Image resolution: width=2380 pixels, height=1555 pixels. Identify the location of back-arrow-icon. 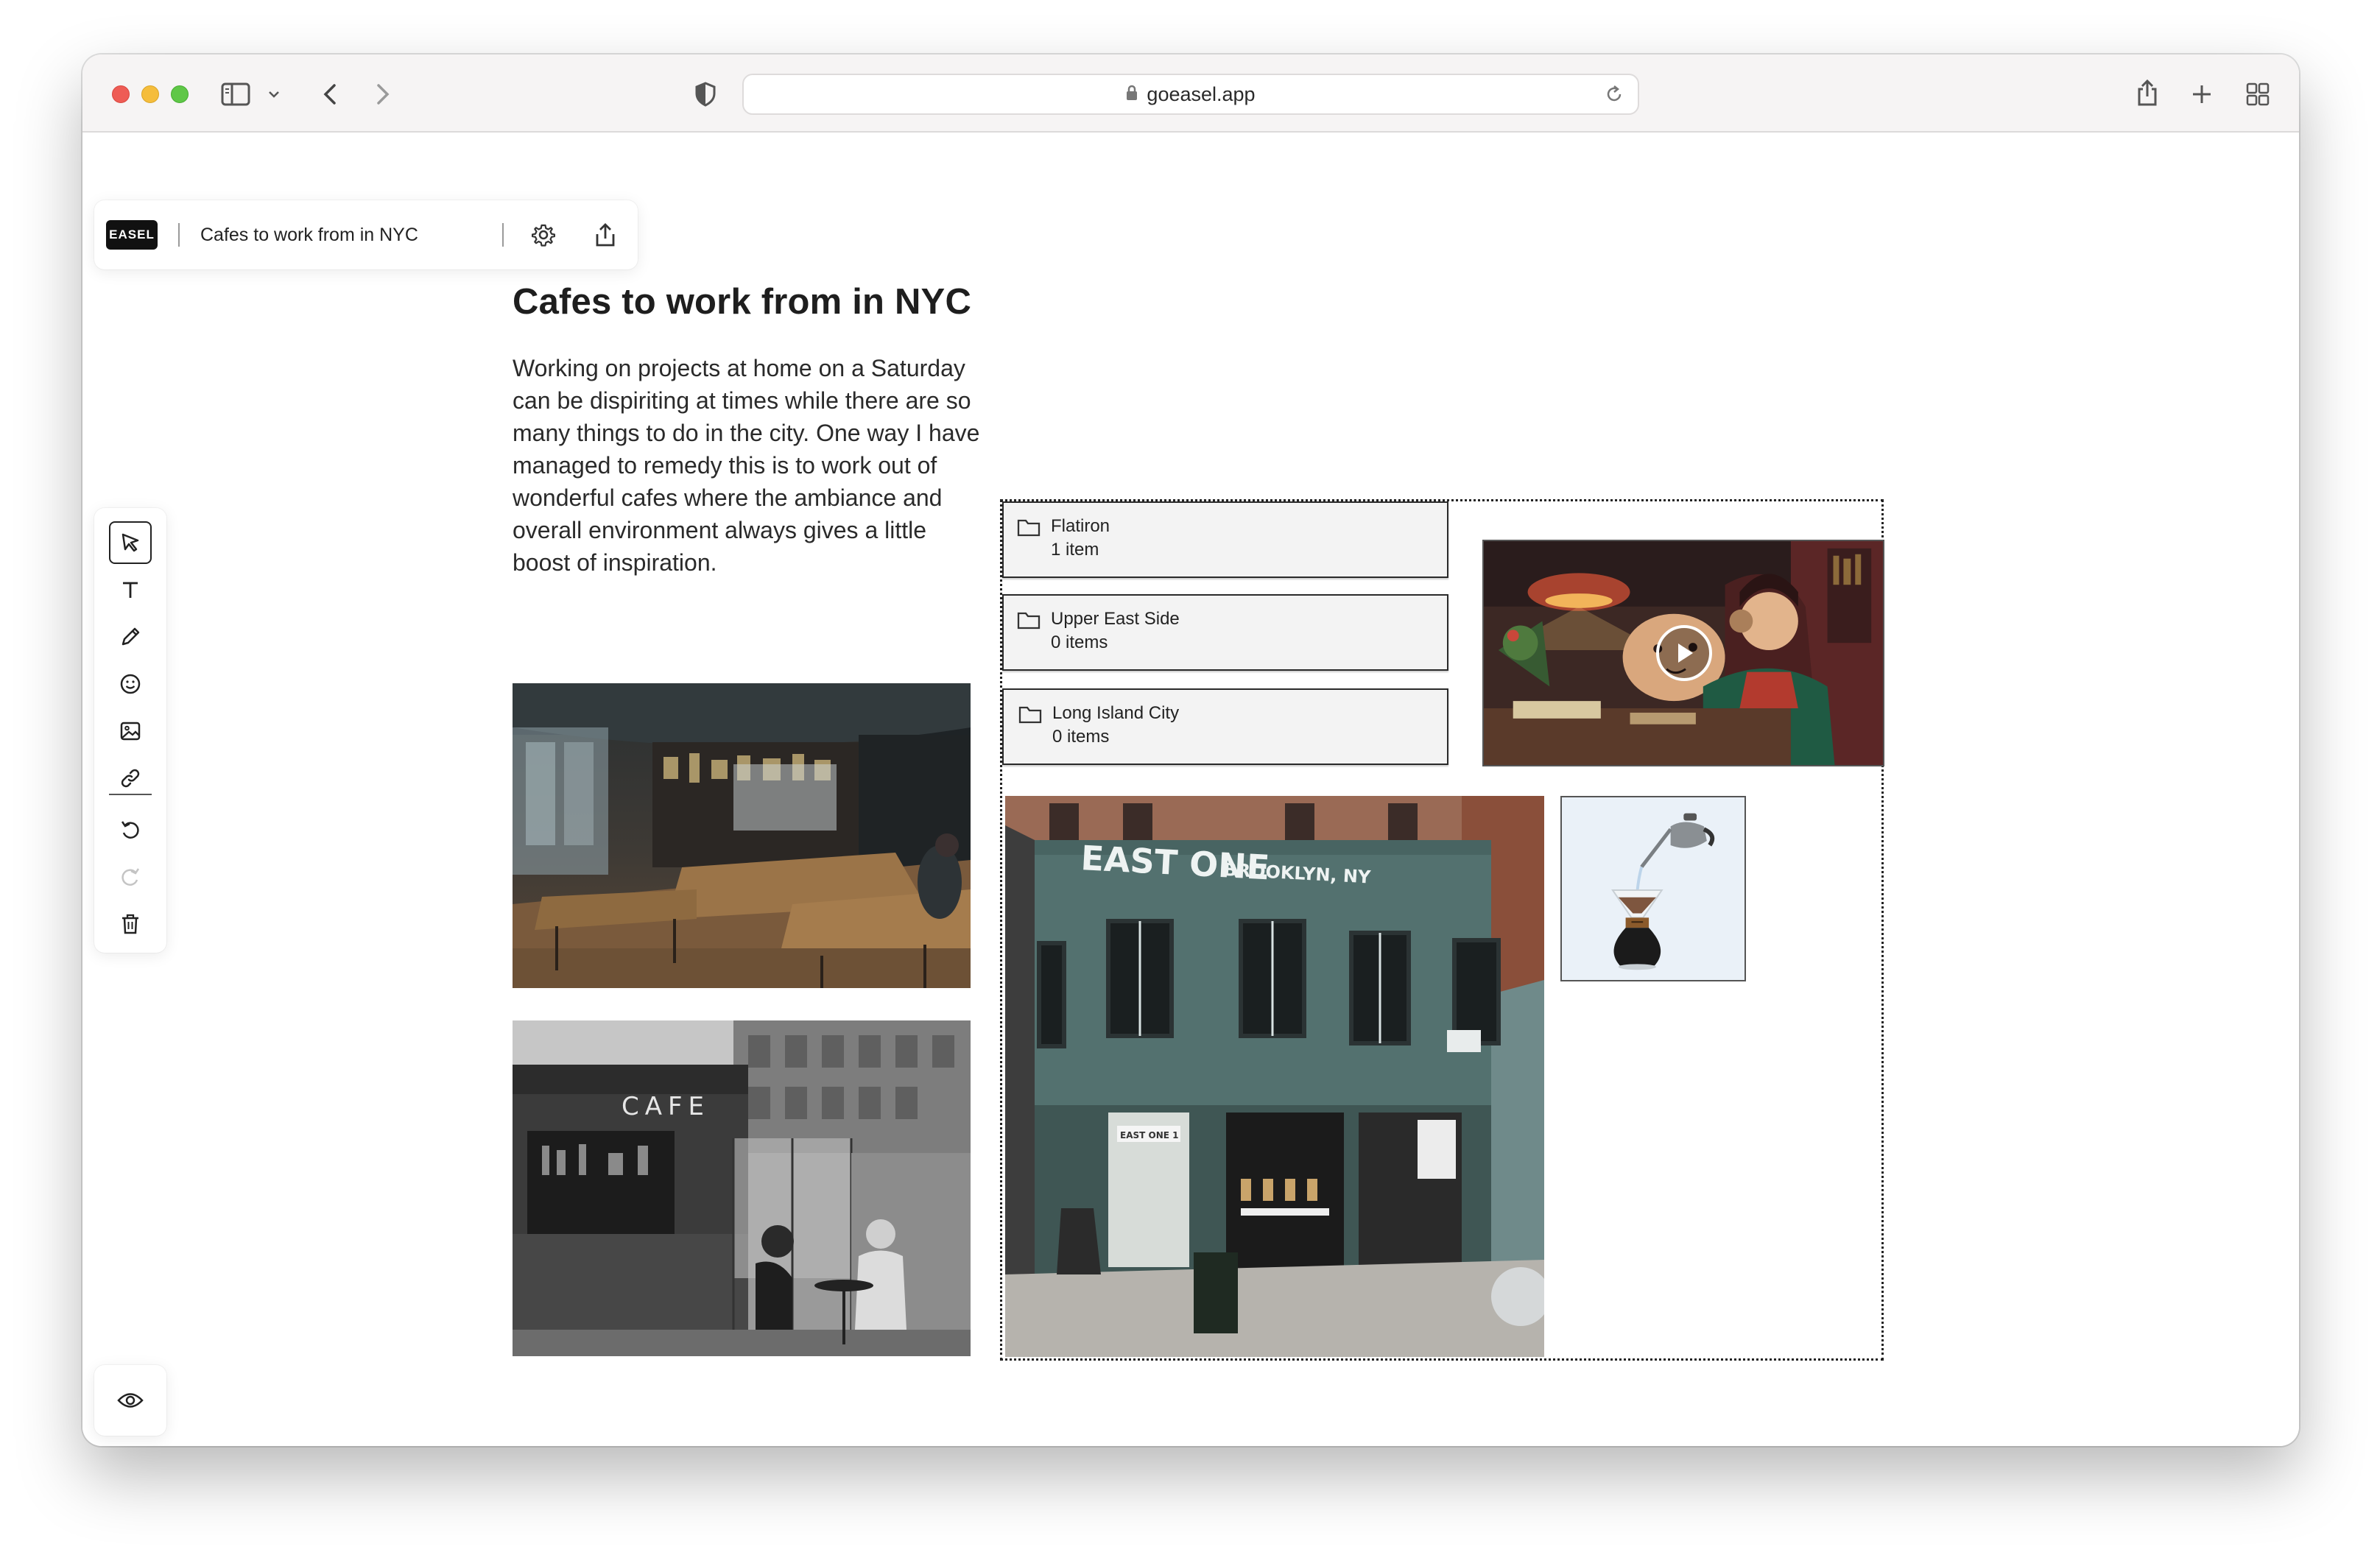
(330, 95).